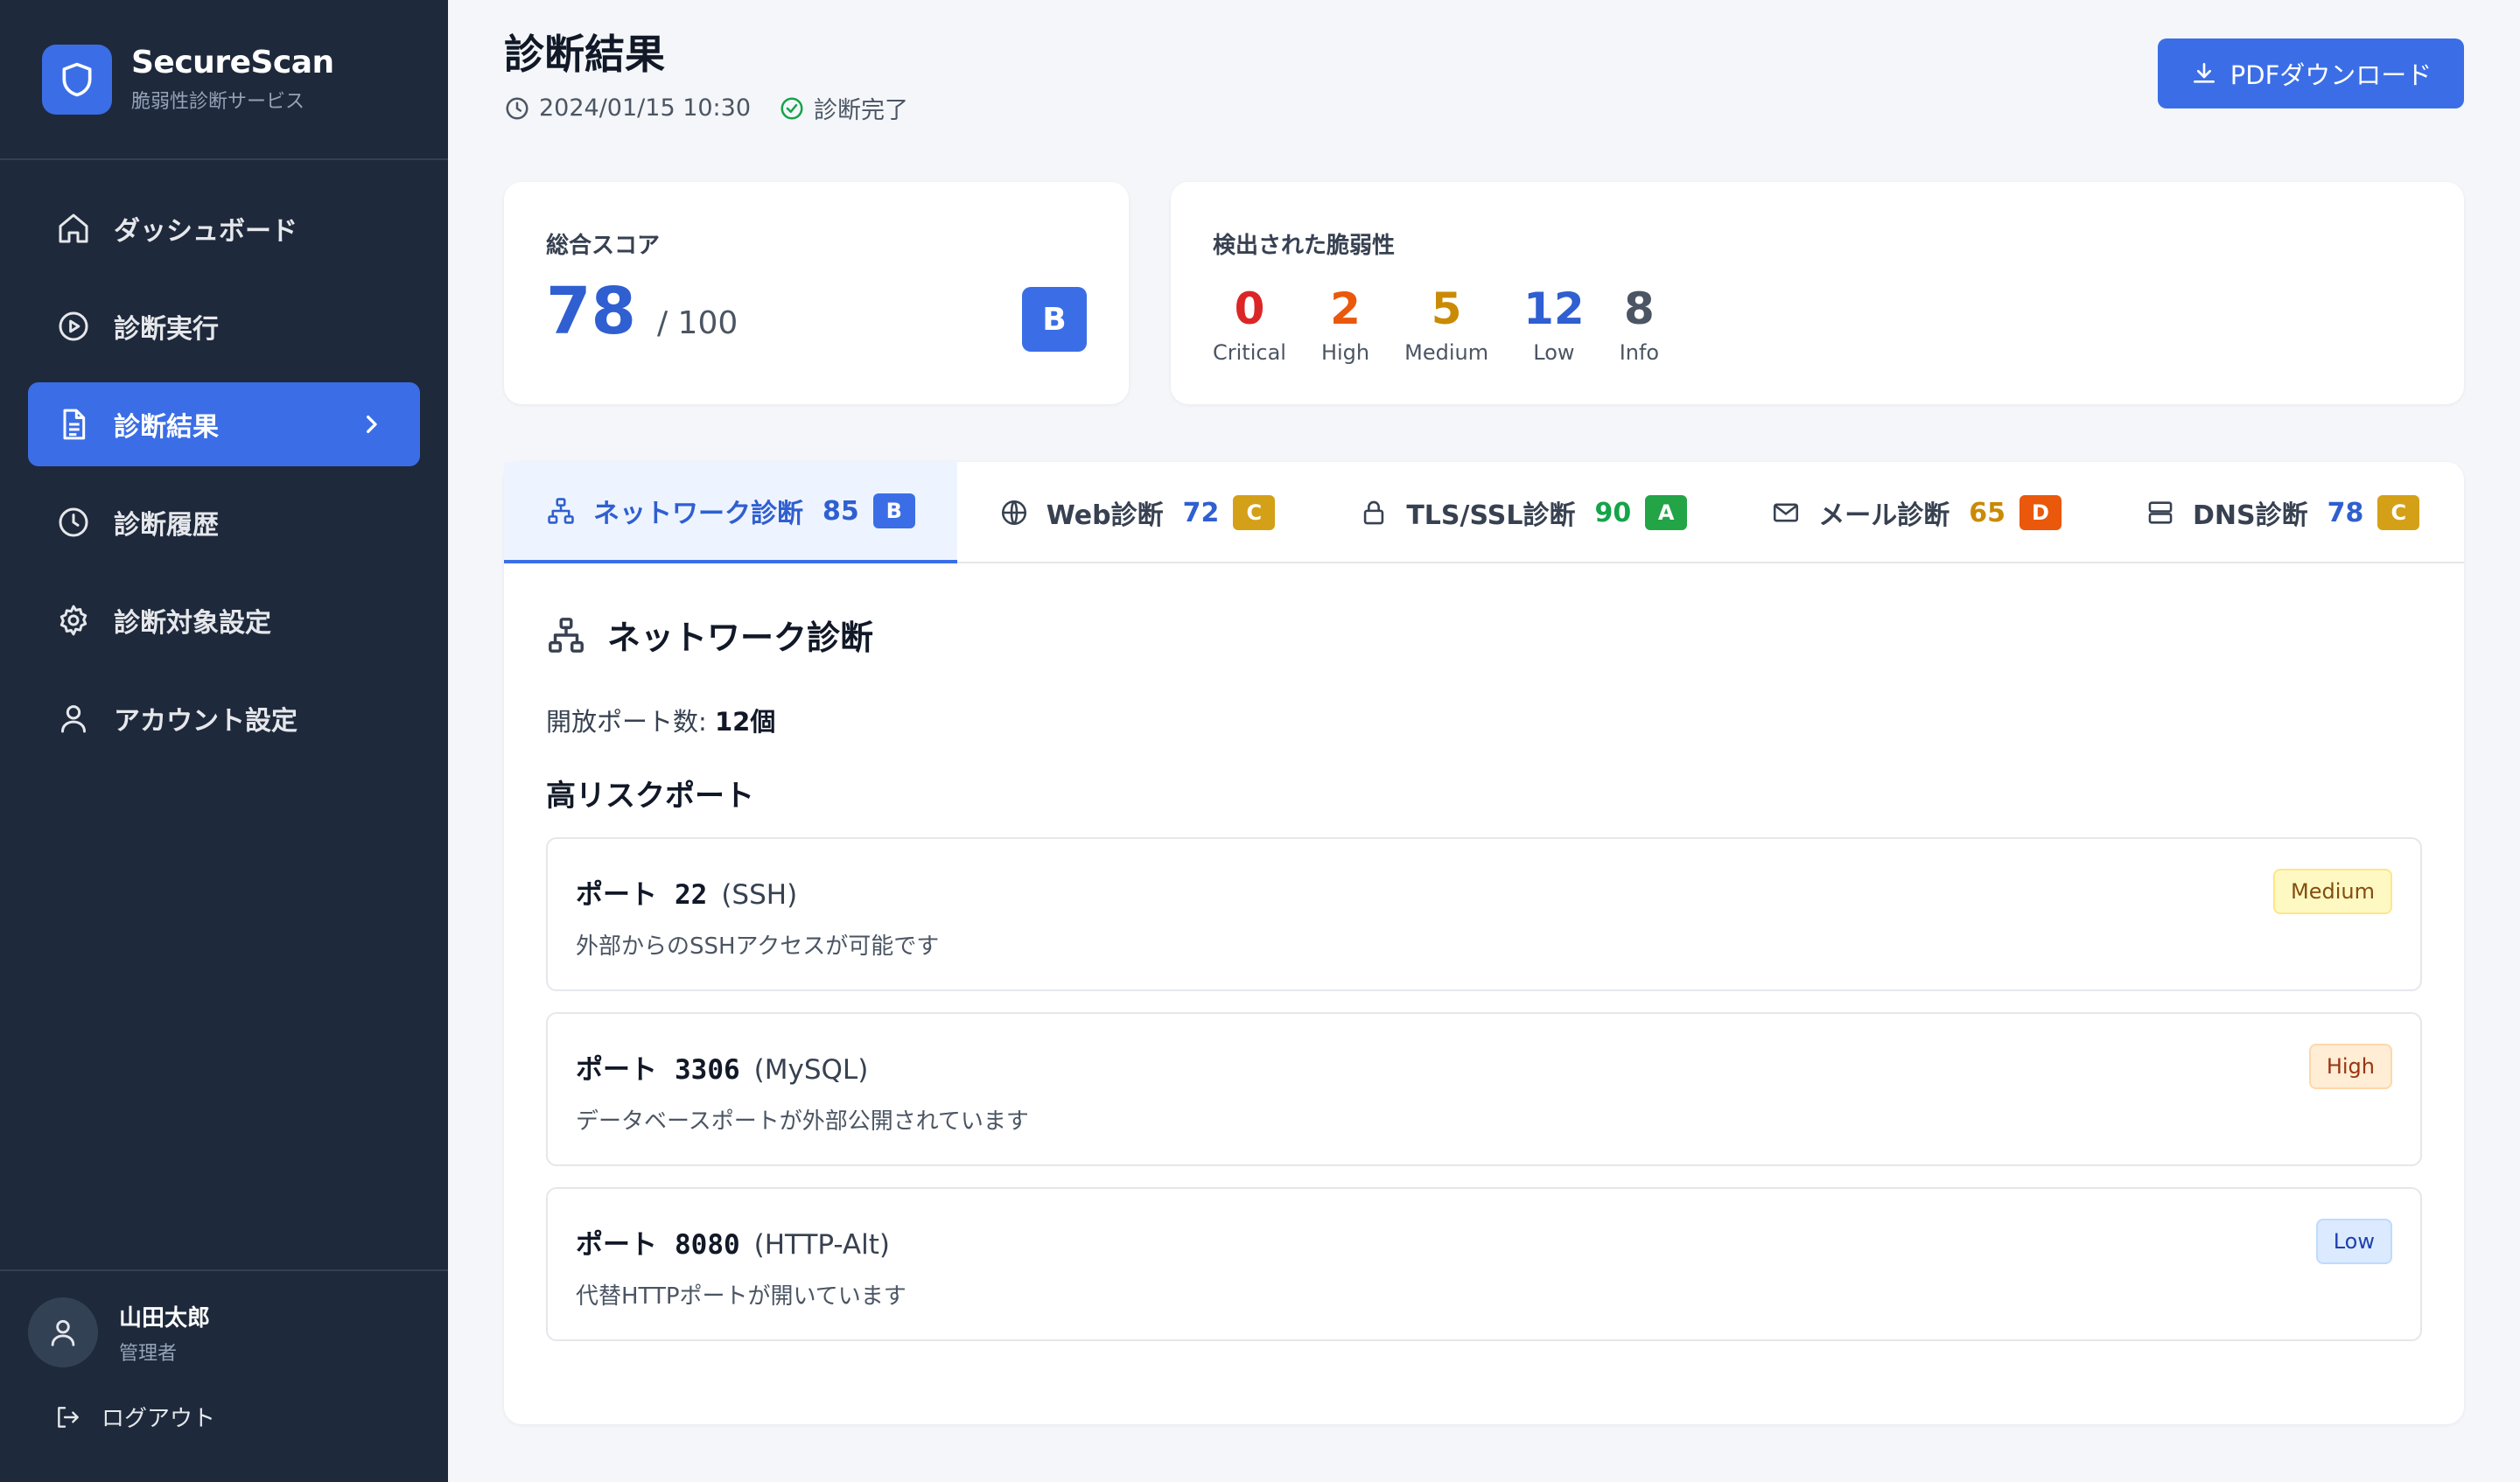  Describe the element at coordinates (2204, 73) in the screenshot. I see `download-icon` at that location.